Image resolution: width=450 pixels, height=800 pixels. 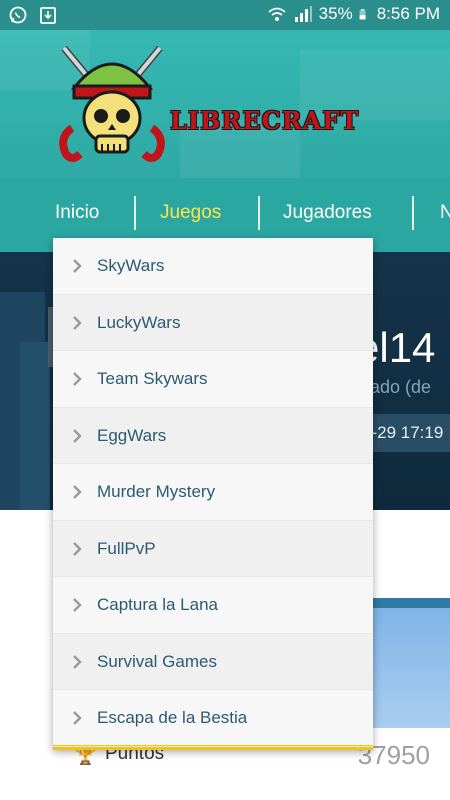 I want to click on dropdown-item-label: LuckyWars, so click(x=139, y=322).